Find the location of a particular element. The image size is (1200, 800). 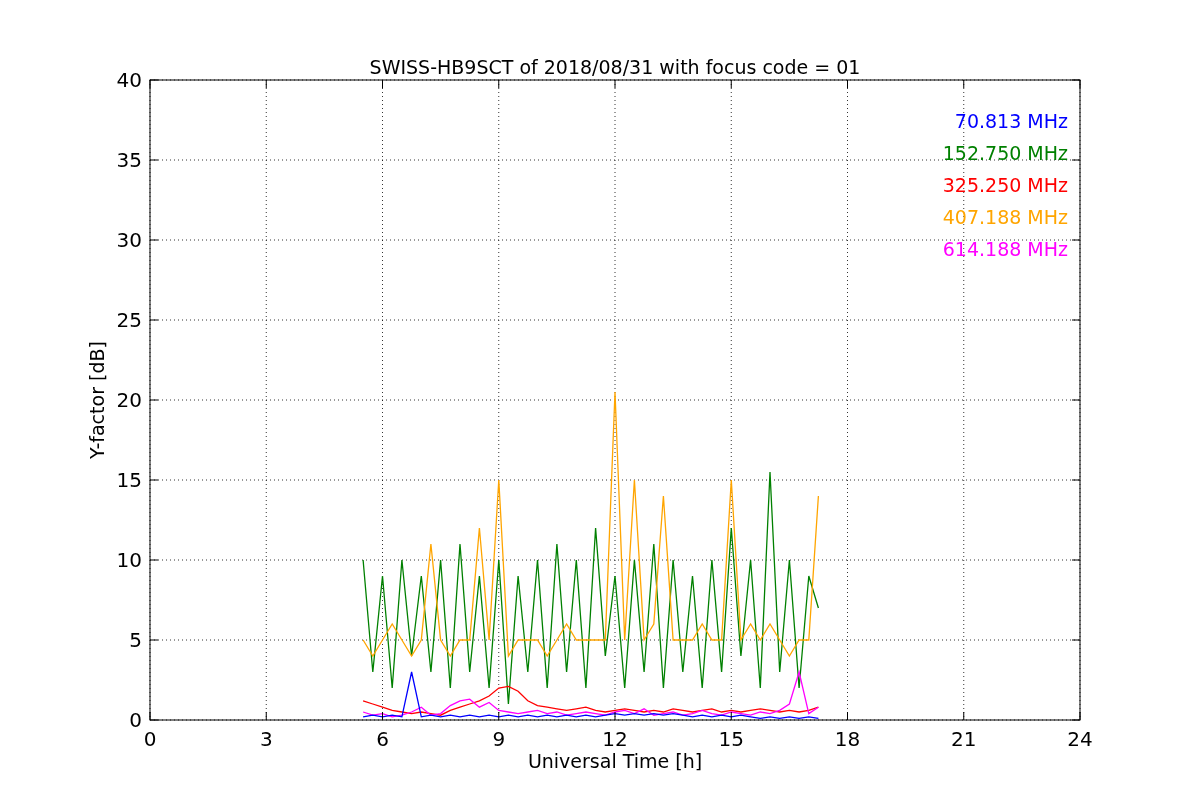

x-tick-label: 9 is located at coordinates (499, 739).